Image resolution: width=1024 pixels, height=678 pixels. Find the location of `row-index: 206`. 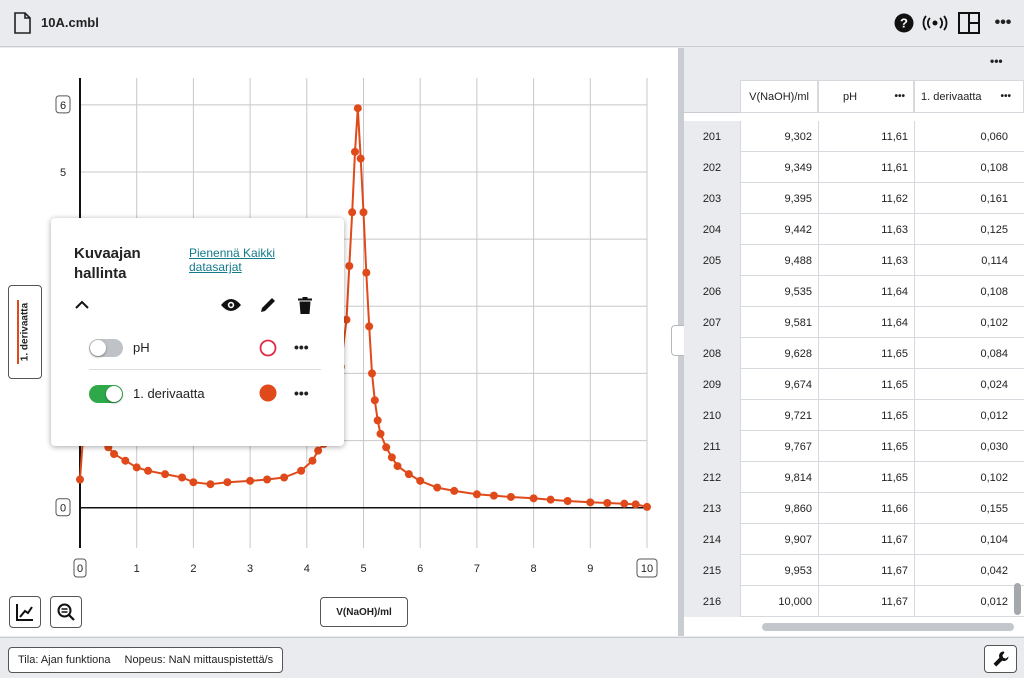

row-index: 206 is located at coordinates (712, 291).